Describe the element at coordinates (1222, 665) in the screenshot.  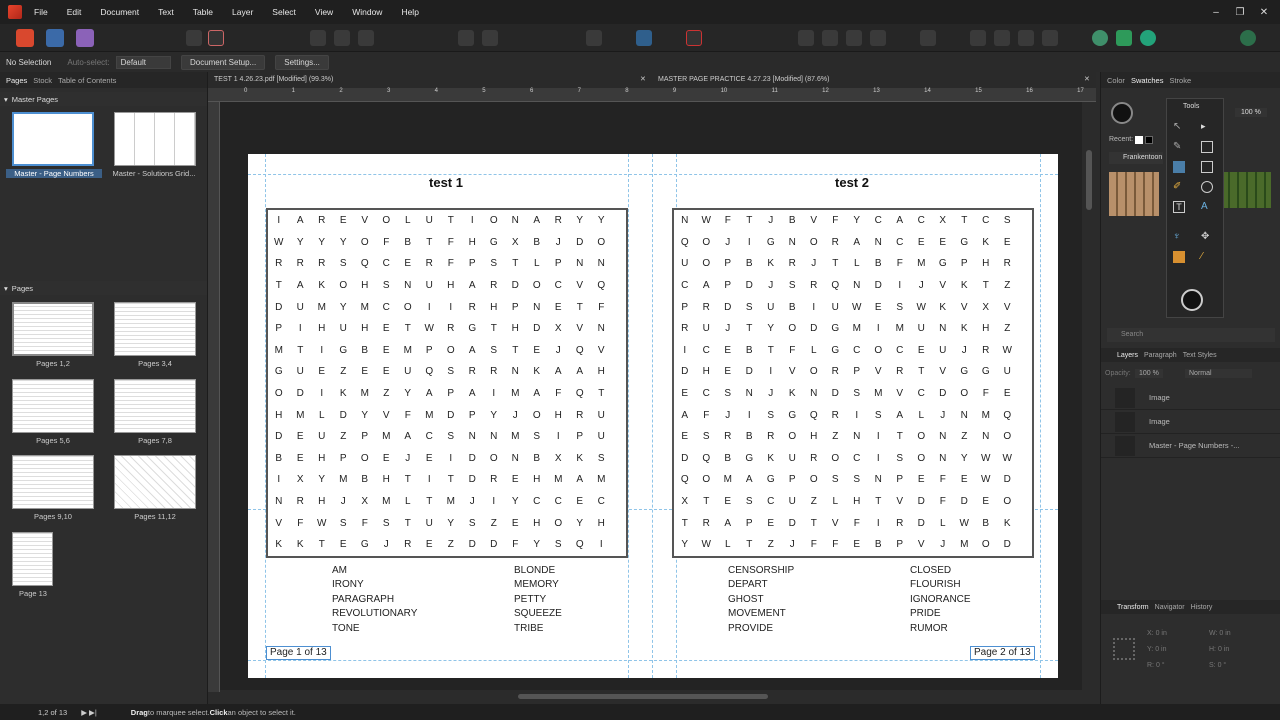
I see `s-field: 0 °` at that location.